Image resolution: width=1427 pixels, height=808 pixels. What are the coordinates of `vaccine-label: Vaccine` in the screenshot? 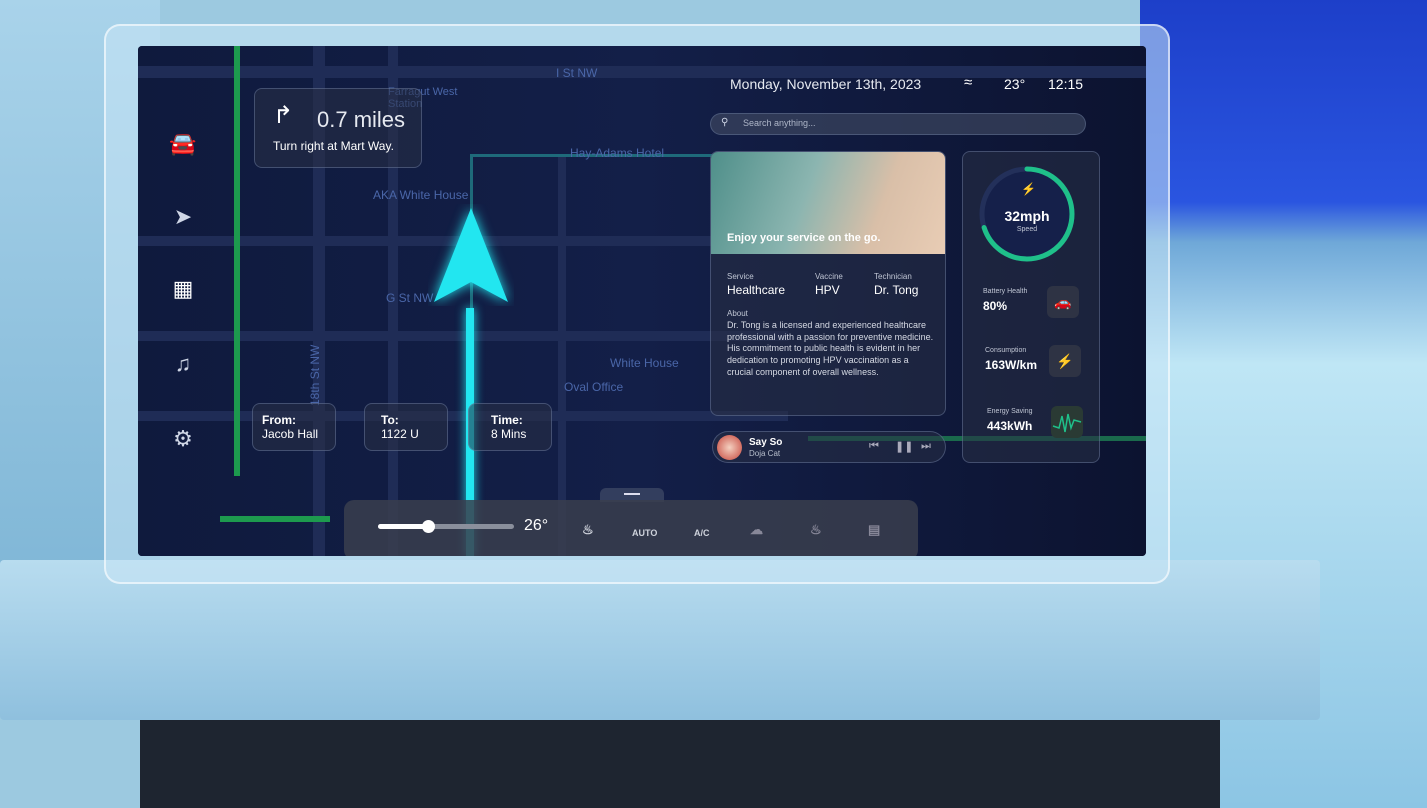 It's located at (829, 276).